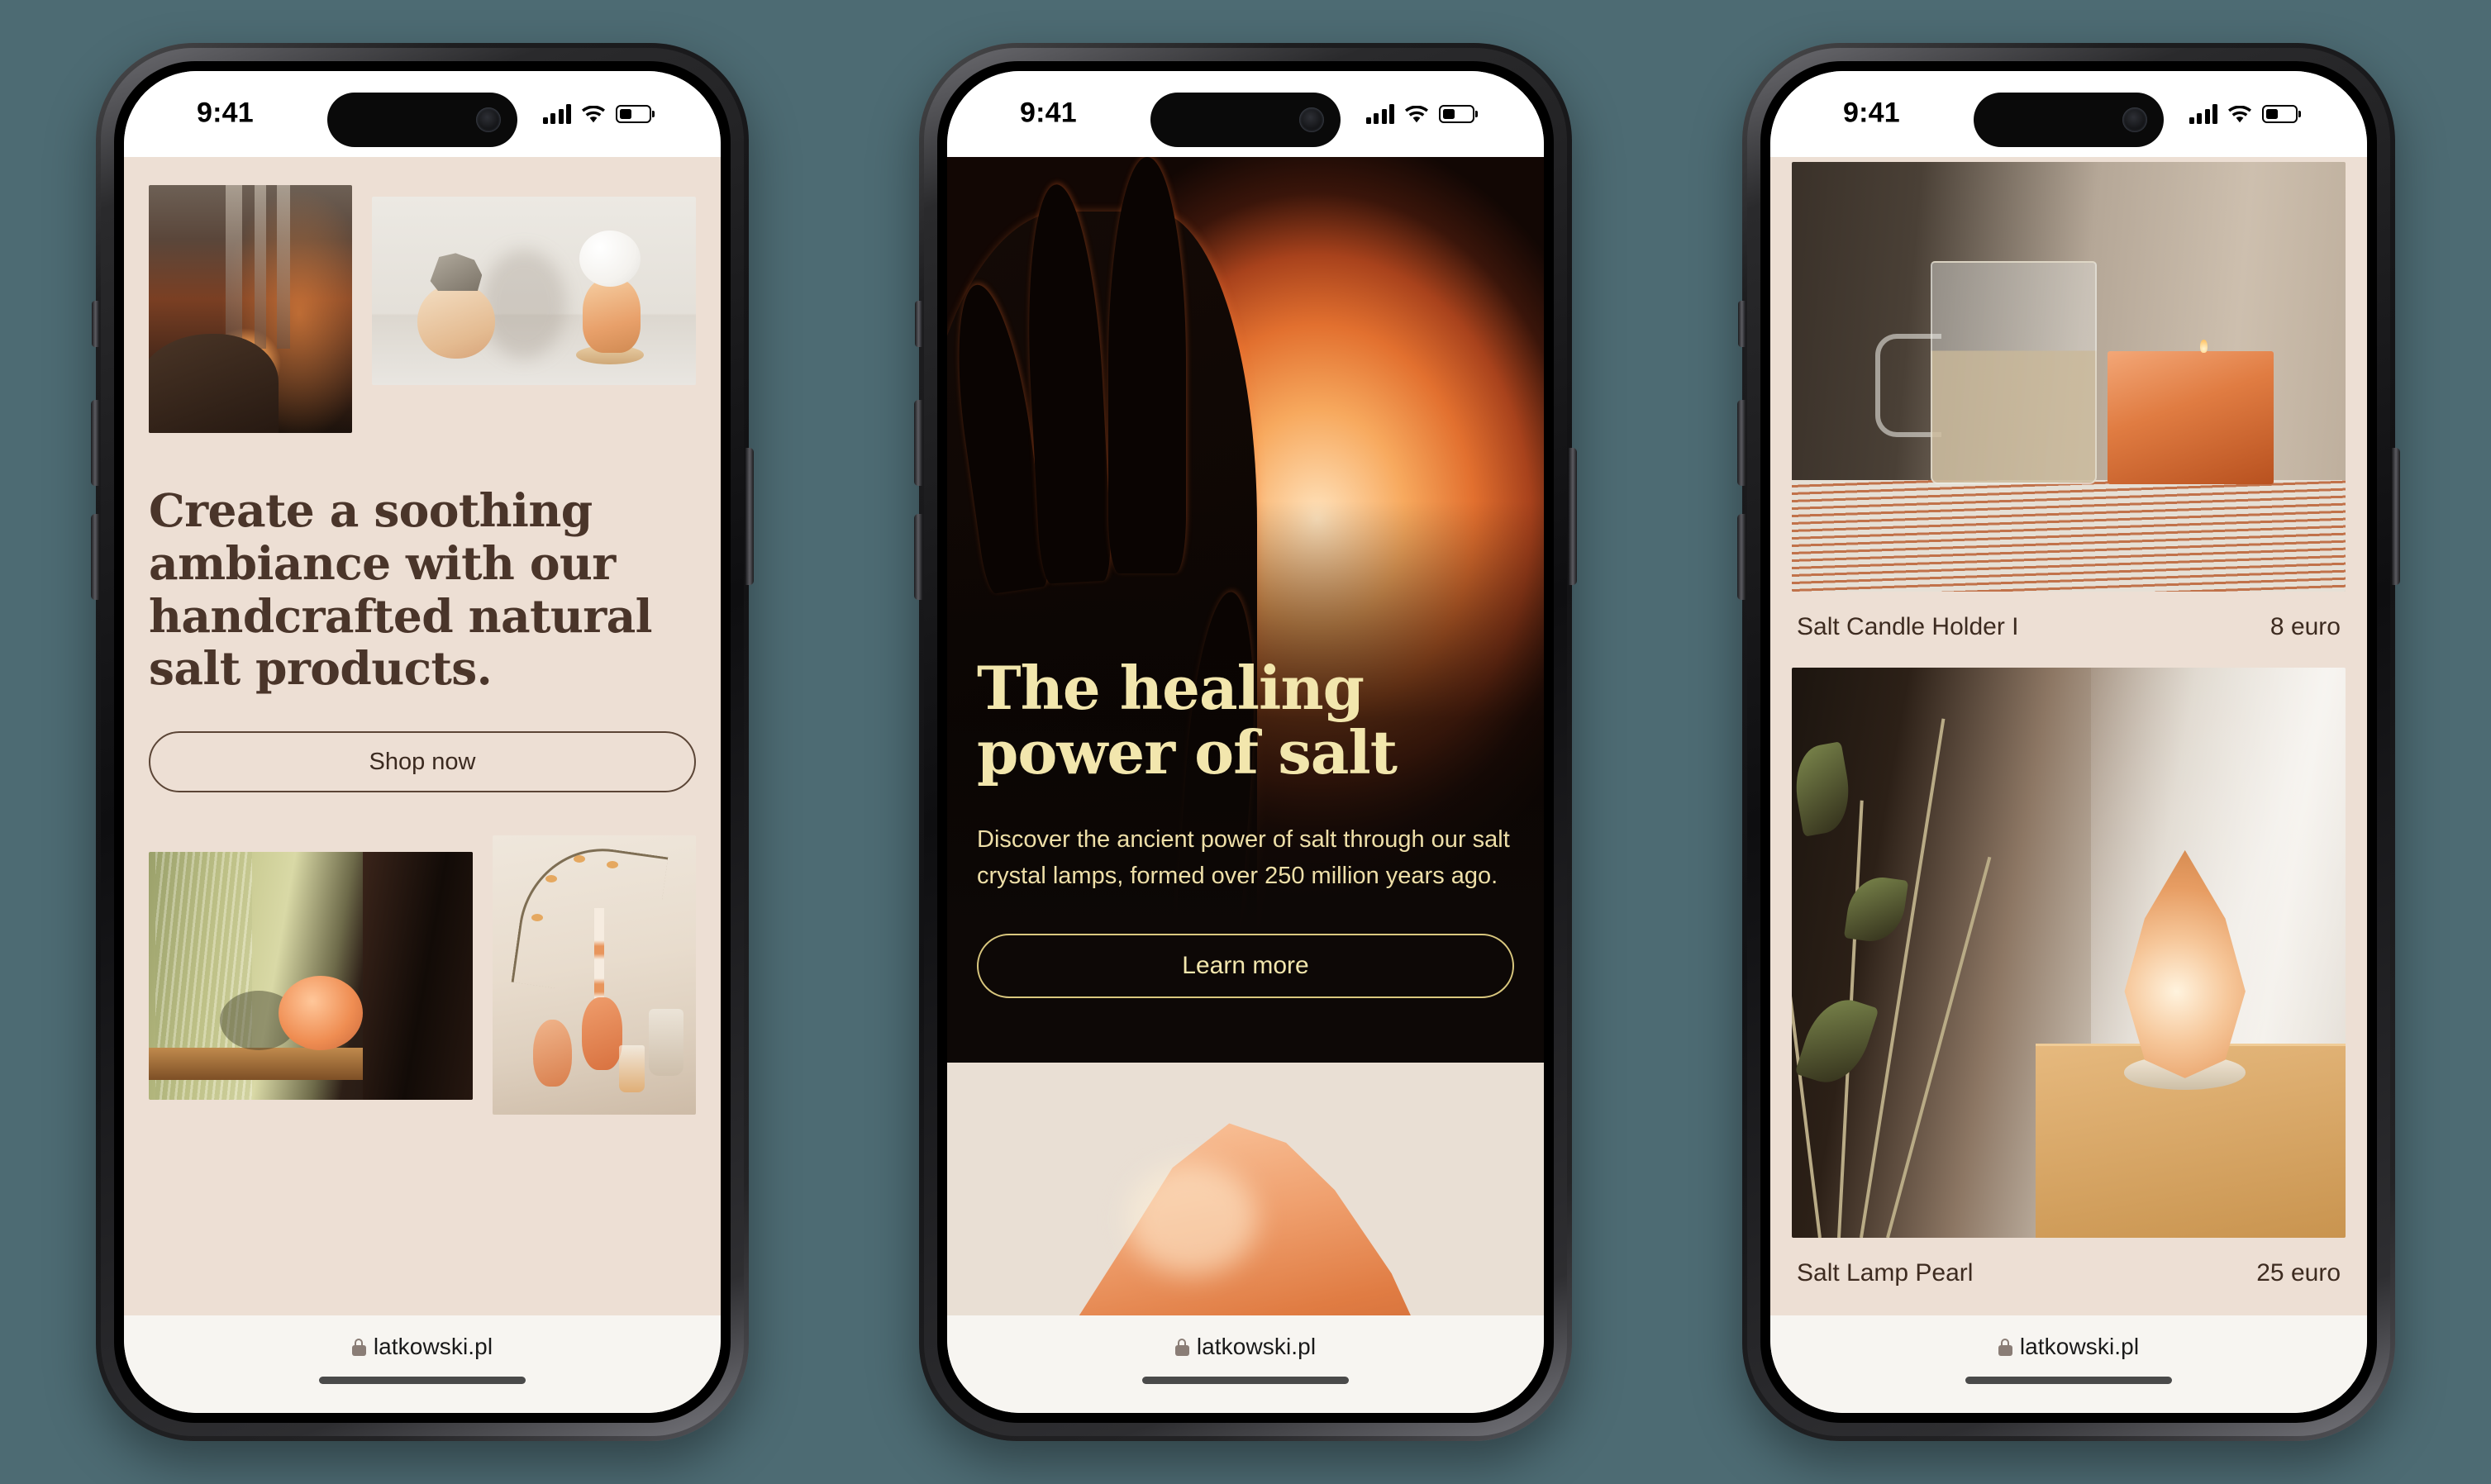 This screenshot has width=2491, height=1484. Describe the element at coordinates (2069, 625) in the screenshot. I see `product-meta-row: Salt Candle Holder I 8 euro` at that location.